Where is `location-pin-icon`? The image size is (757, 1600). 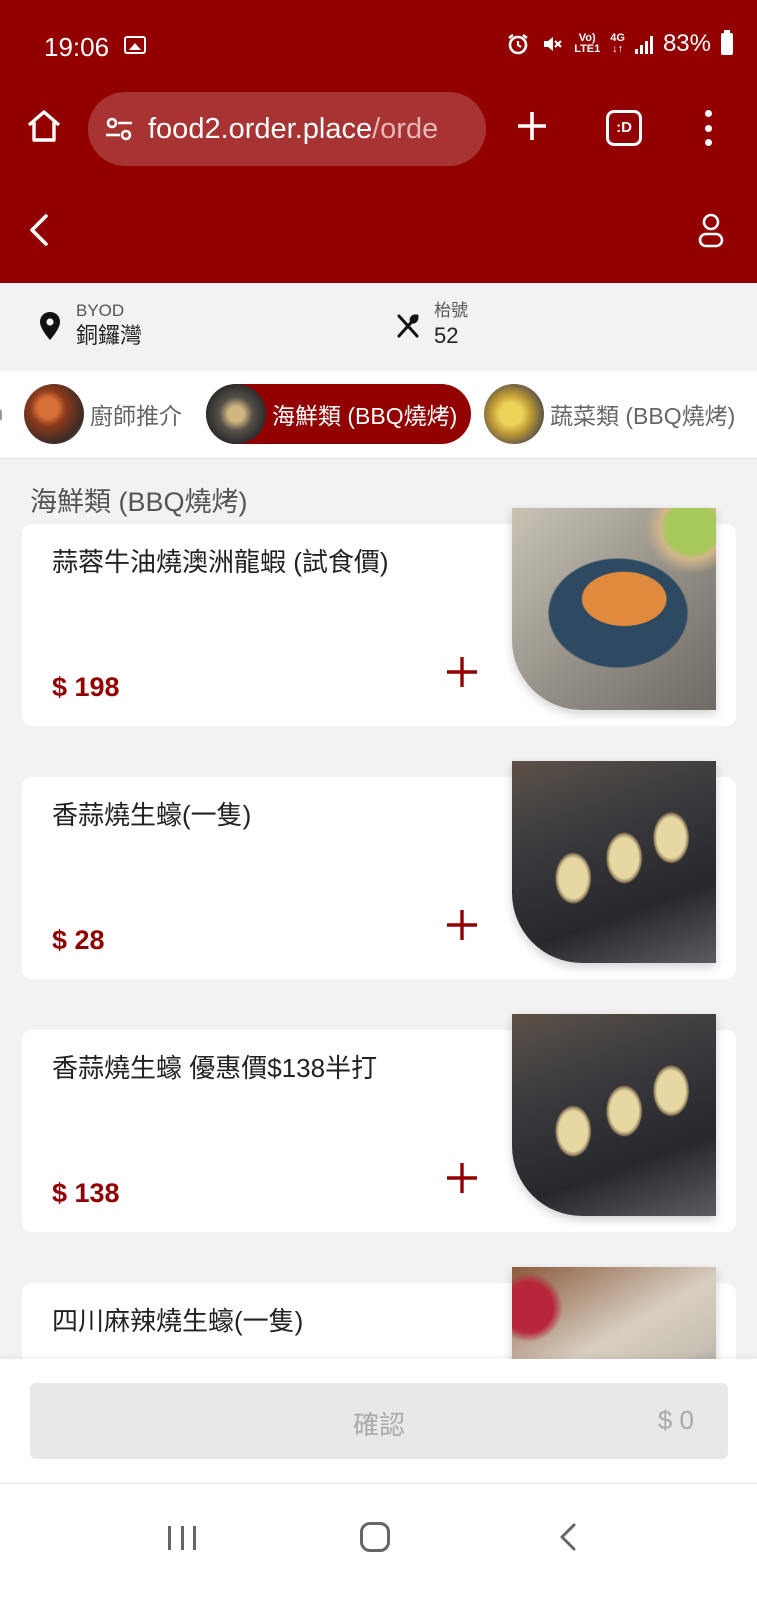 location-pin-icon is located at coordinates (50, 326).